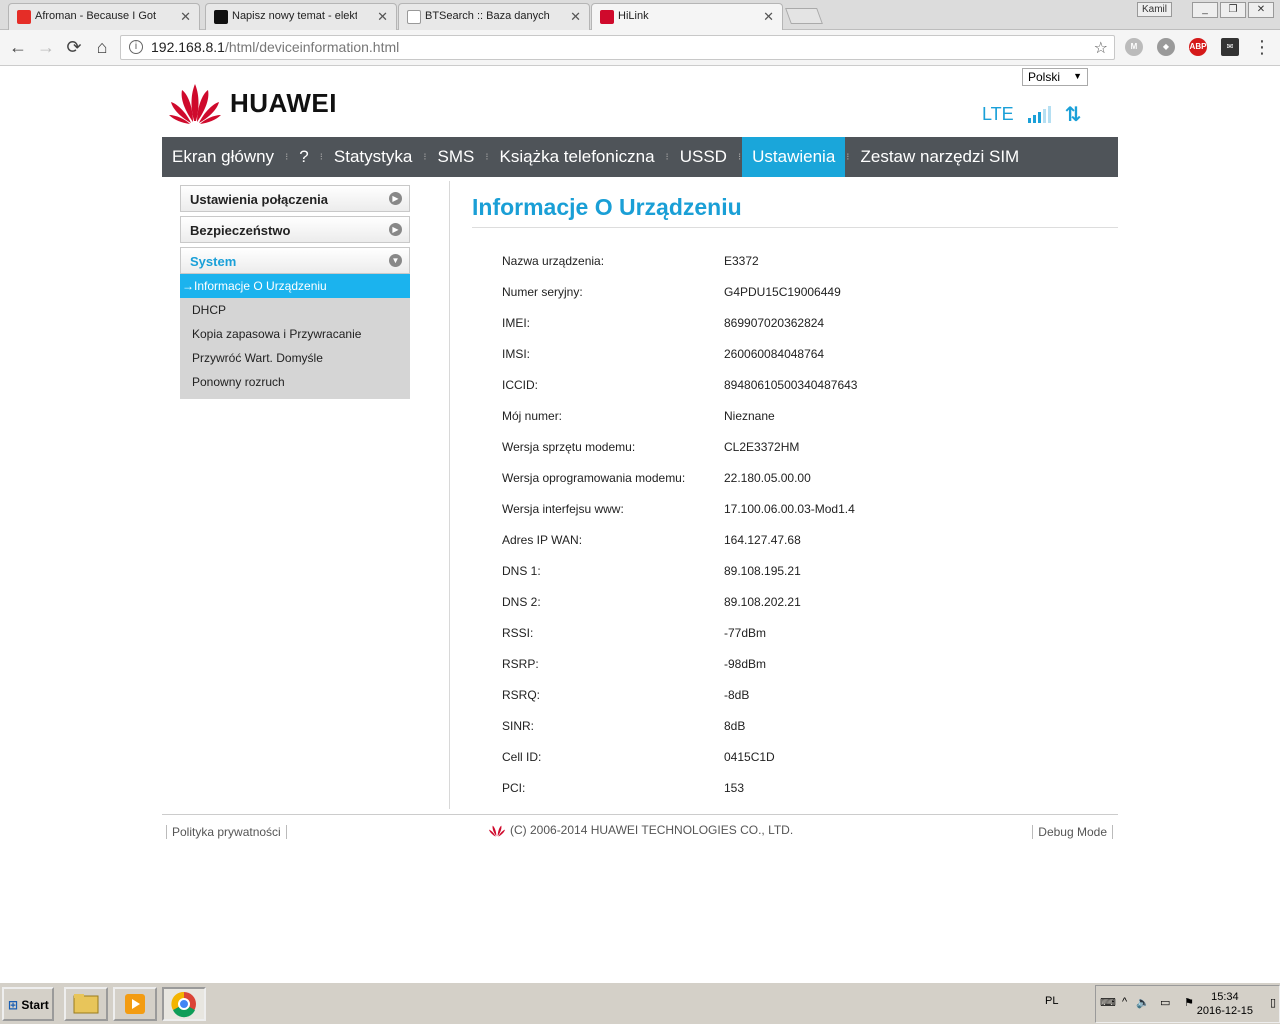  I want to click on minimize-icon: _, so click(1205, 10).